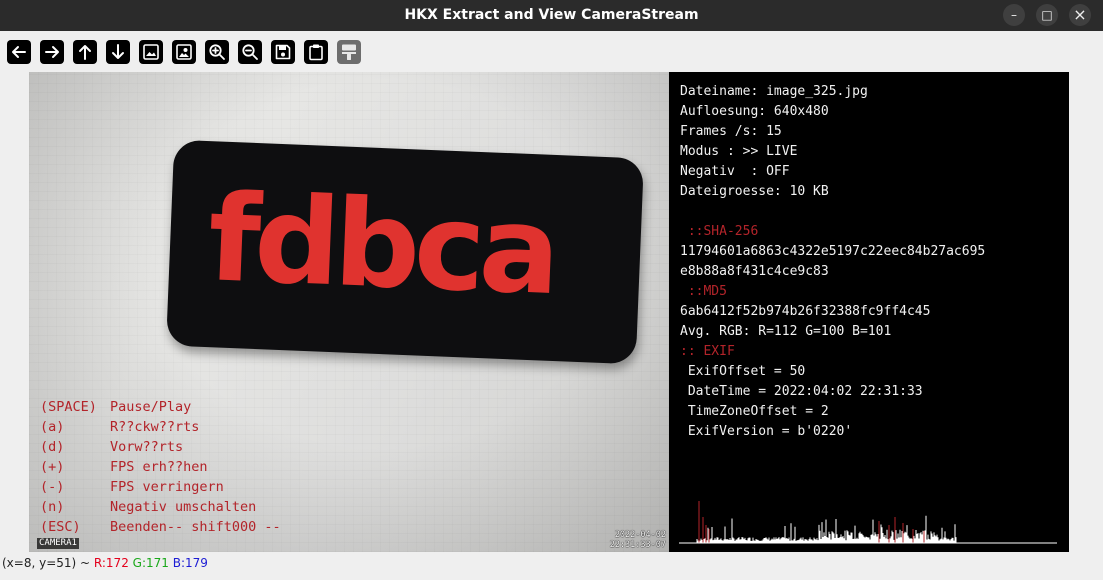 This screenshot has width=1103, height=580. What do you see at coordinates (52, 427) in the screenshot?
I see `help-key: (a)` at bounding box center [52, 427].